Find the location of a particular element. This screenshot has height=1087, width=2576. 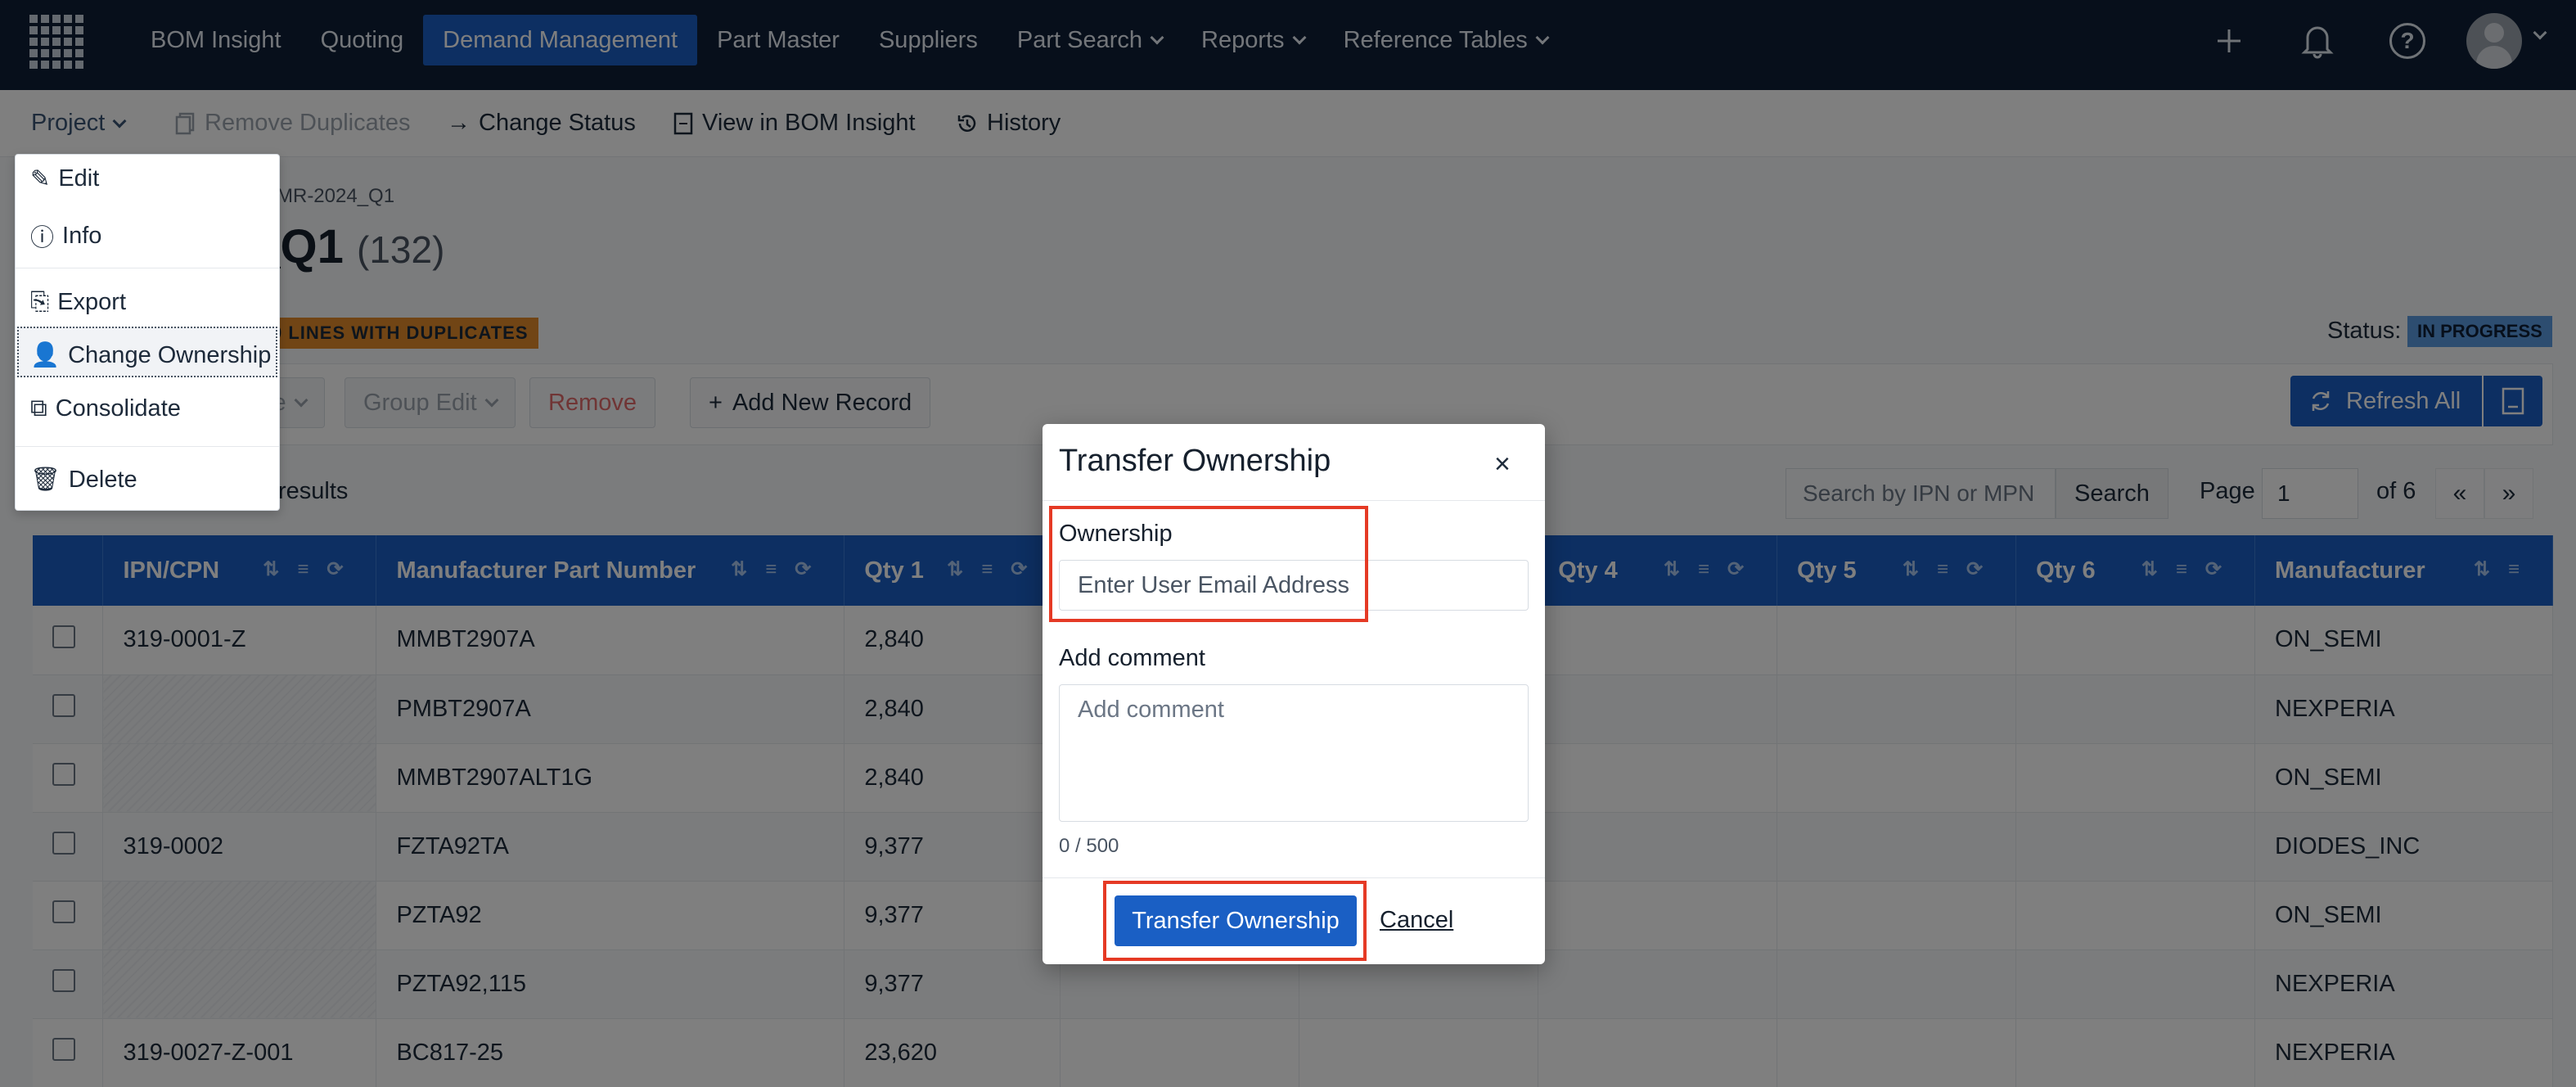

user-edit-icon: 👤 is located at coordinates (45, 355).